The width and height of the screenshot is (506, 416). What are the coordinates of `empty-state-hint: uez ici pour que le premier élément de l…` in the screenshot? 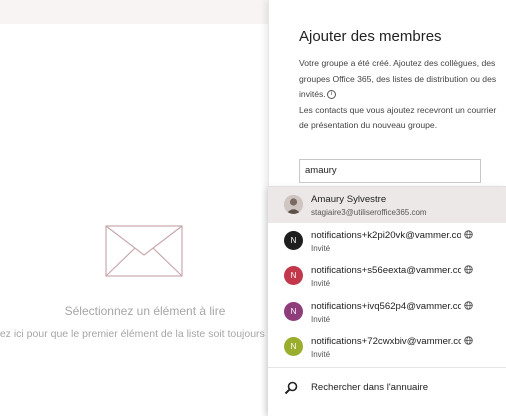 It's located at (134, 334).